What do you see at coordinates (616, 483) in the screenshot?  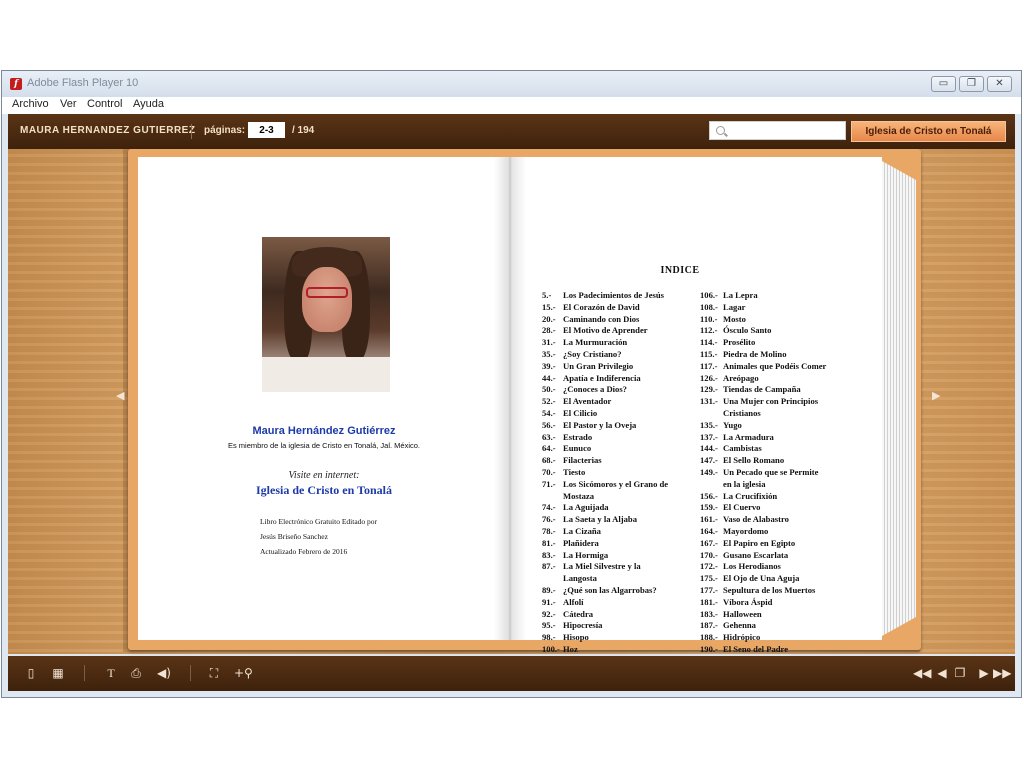 I see `index-entry-title: Los Sicómoros y el Grano de` at bounding box center [616, 483].